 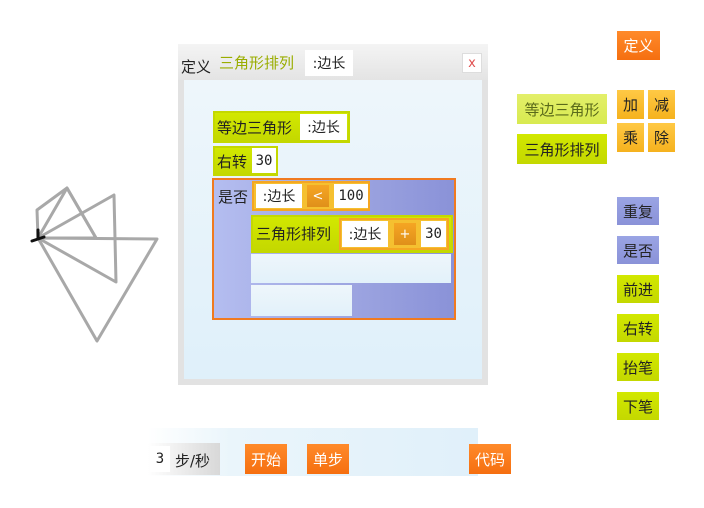 What do you see at coordinates (323, 127) in the screenshot?
I see `call-equilateral-triangle-arg: :边长` at bounding box center [323, 127].